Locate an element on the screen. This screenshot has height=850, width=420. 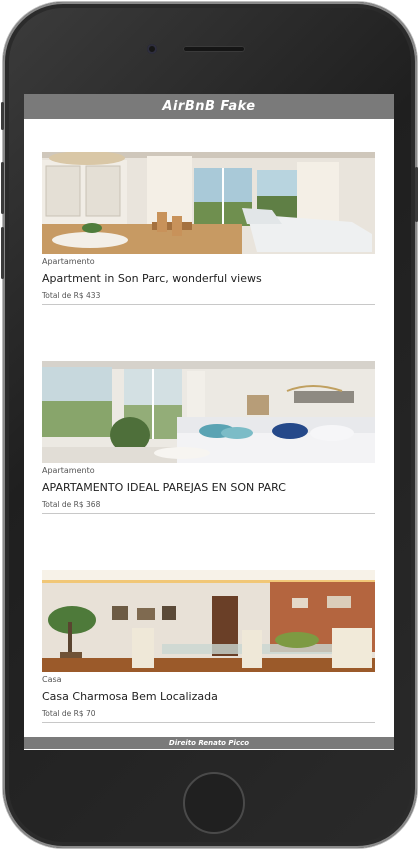
dining-room-photo is located at coordinates (208, 621).